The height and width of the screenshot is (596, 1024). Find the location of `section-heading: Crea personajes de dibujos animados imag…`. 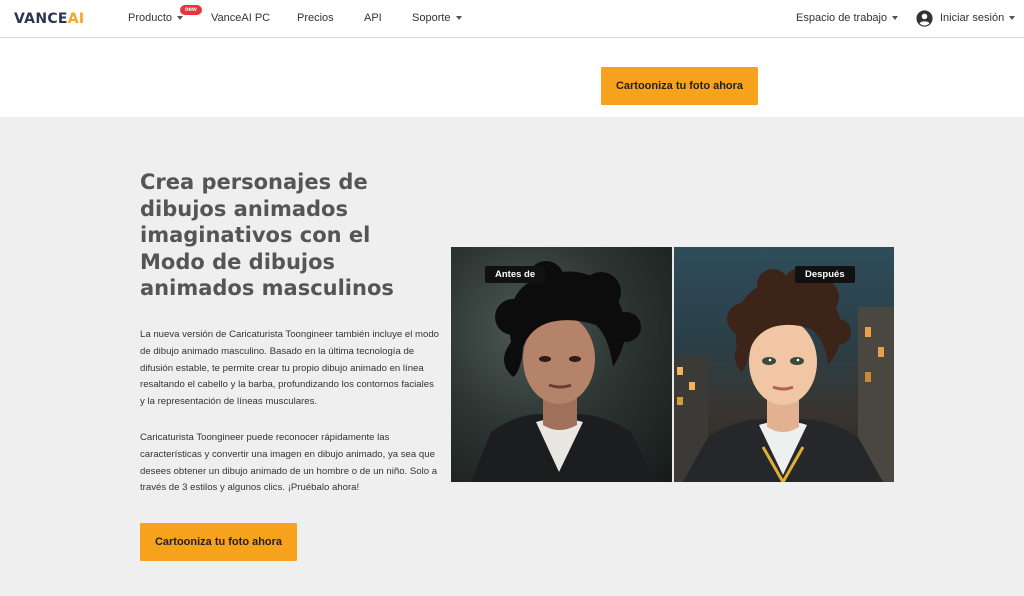

section-heading: Crea personajes de dibujos animados imag… is located at coordinates (267, 235).